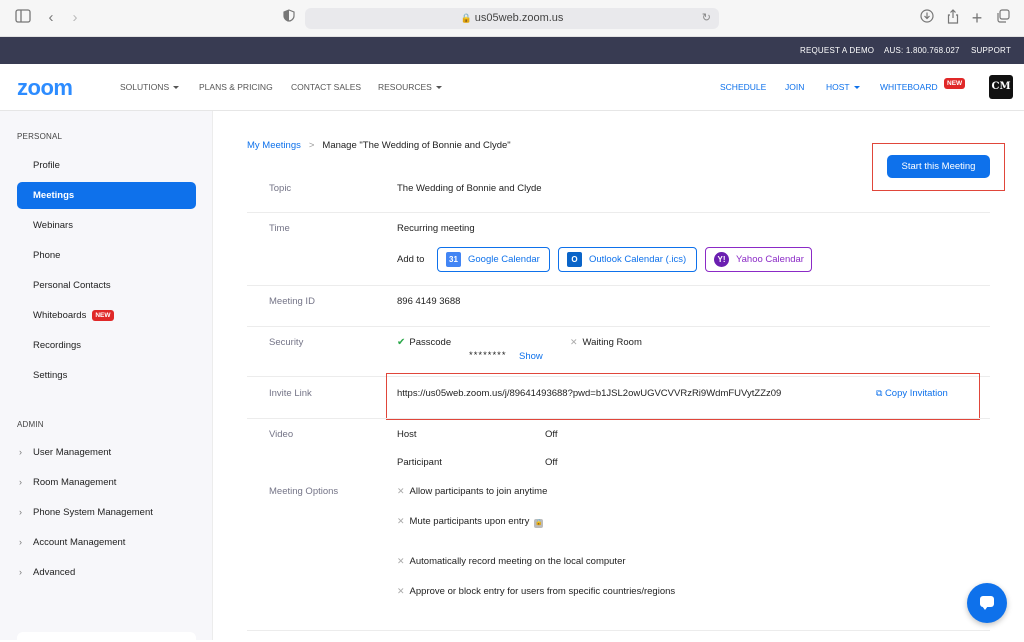  Describe the element at coordinates (106, 375) in the screenshot. I see `sidebar-item-settings: Settings` at that location.